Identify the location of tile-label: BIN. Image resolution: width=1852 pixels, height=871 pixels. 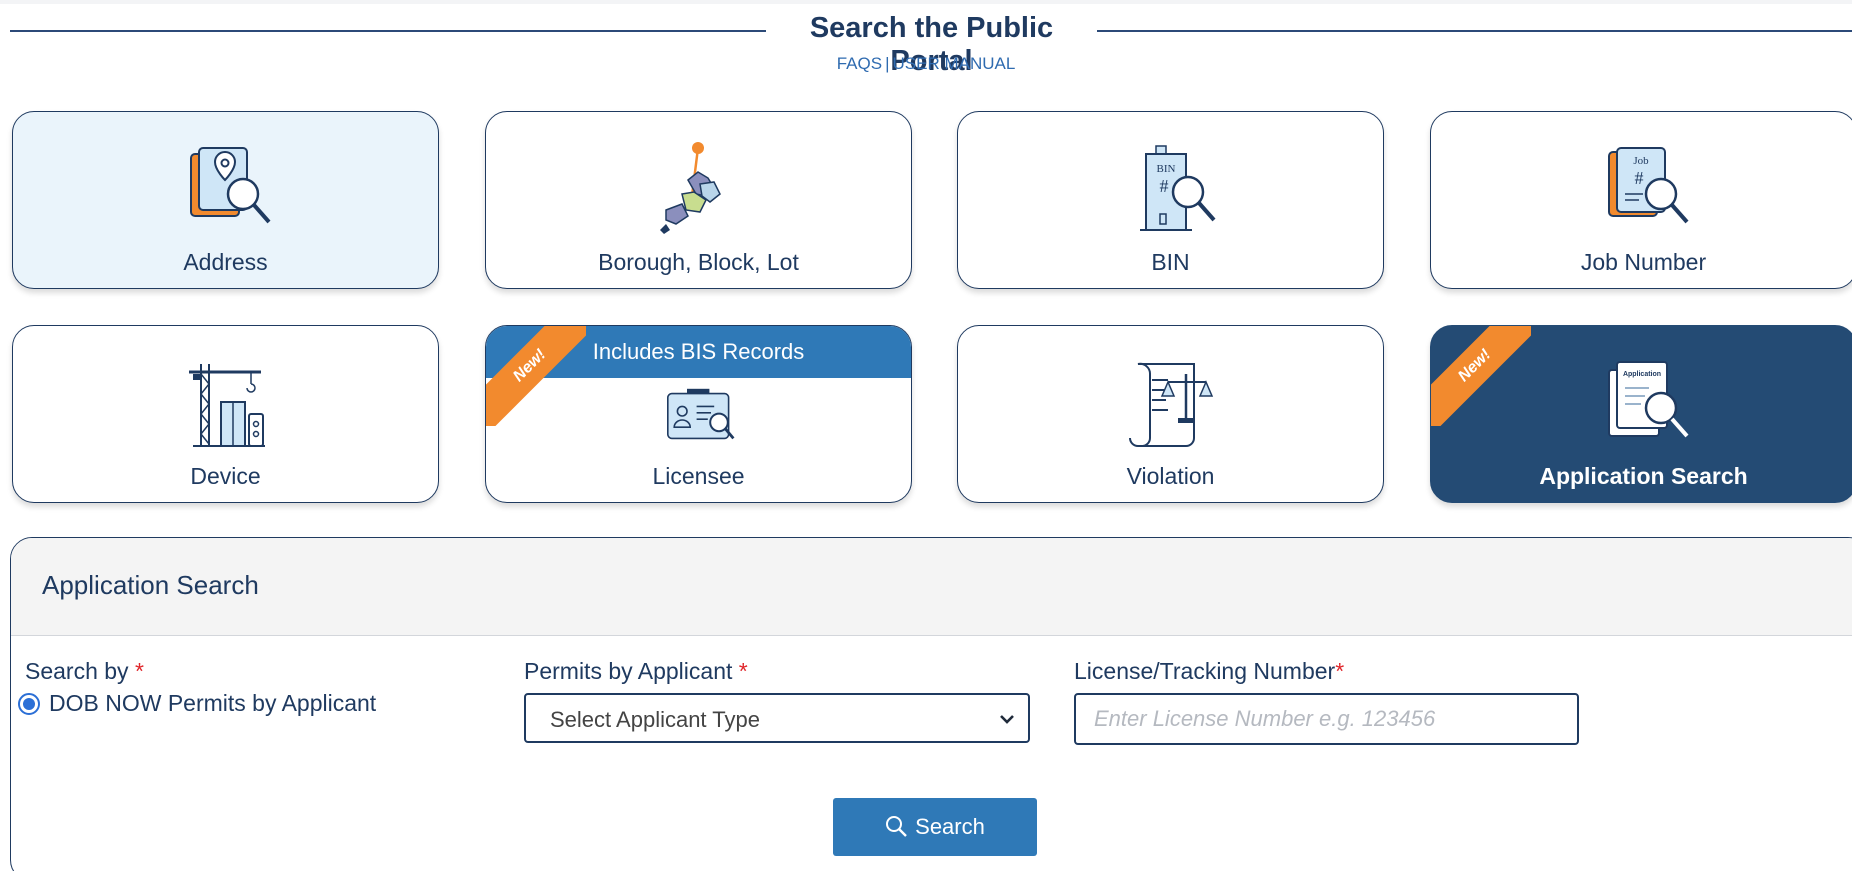
(1170, 262).